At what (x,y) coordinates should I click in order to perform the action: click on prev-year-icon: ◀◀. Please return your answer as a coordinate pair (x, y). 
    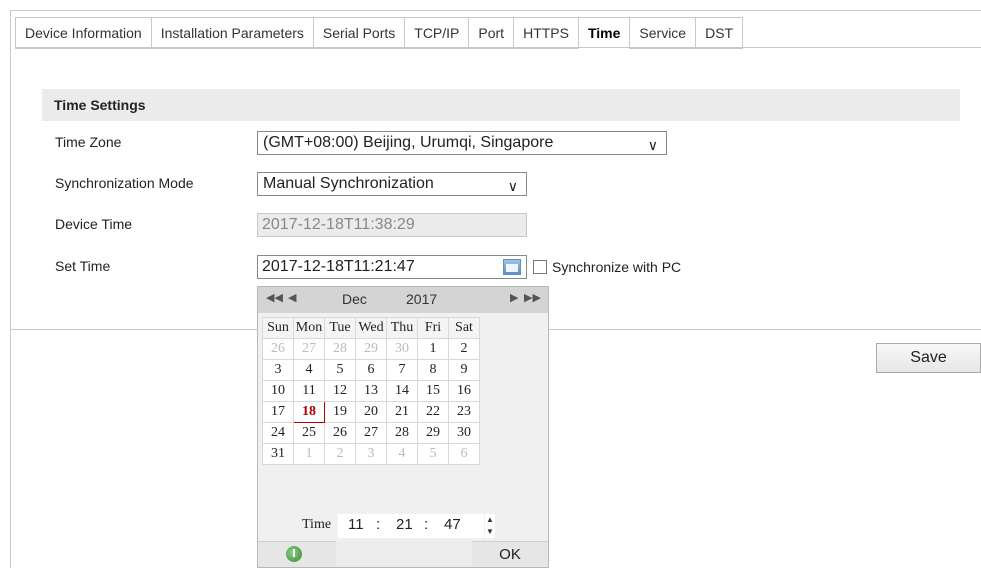
    Looking at the image, I should click on (274, 297).